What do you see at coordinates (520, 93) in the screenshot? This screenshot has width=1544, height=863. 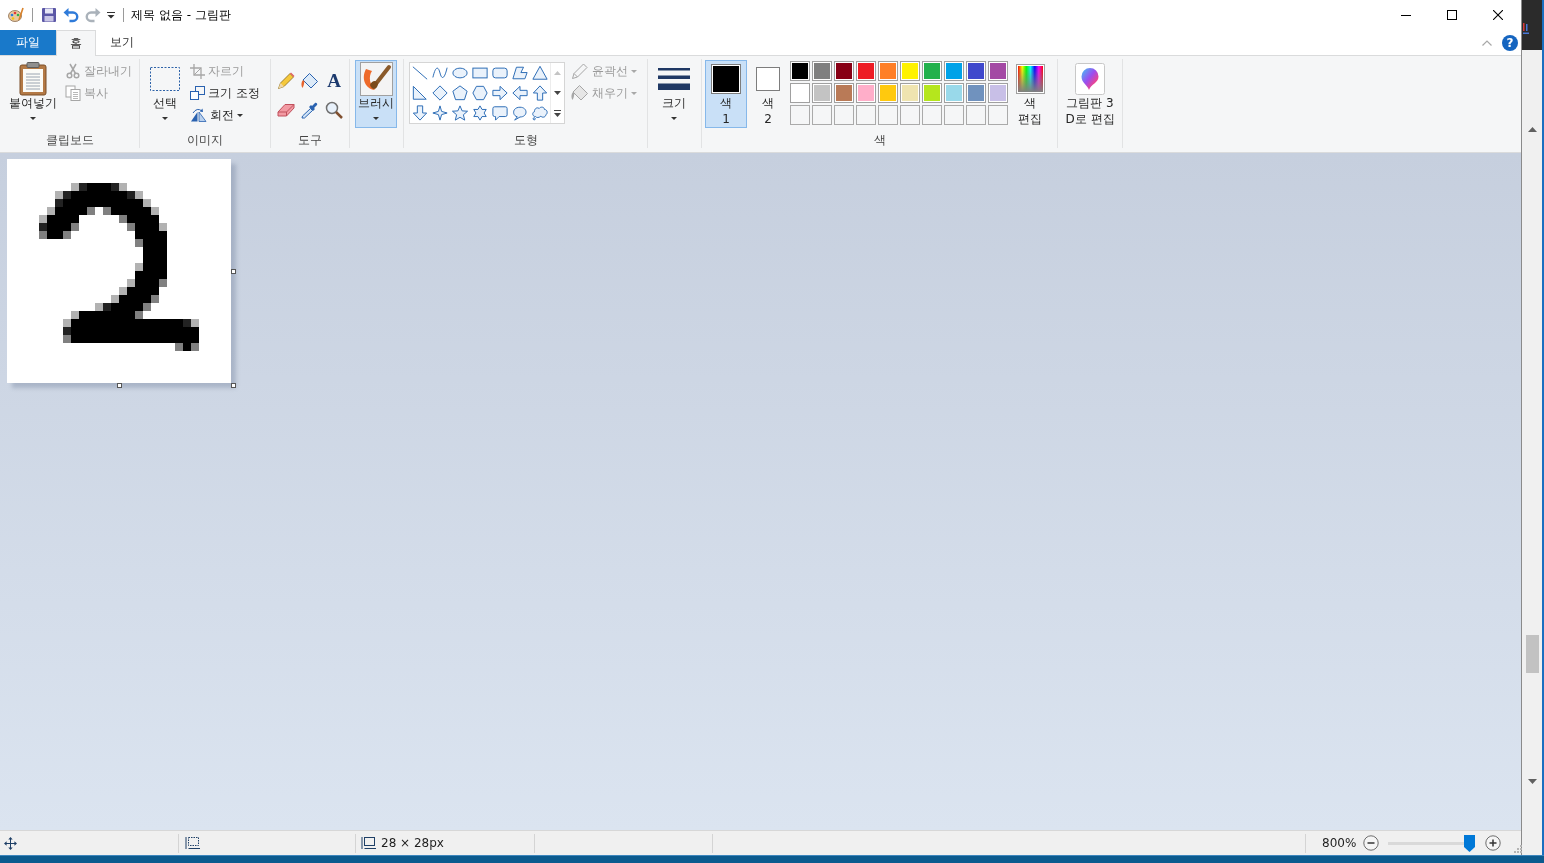 I see `left-arrow-icon` at bounding box center [520, 93].